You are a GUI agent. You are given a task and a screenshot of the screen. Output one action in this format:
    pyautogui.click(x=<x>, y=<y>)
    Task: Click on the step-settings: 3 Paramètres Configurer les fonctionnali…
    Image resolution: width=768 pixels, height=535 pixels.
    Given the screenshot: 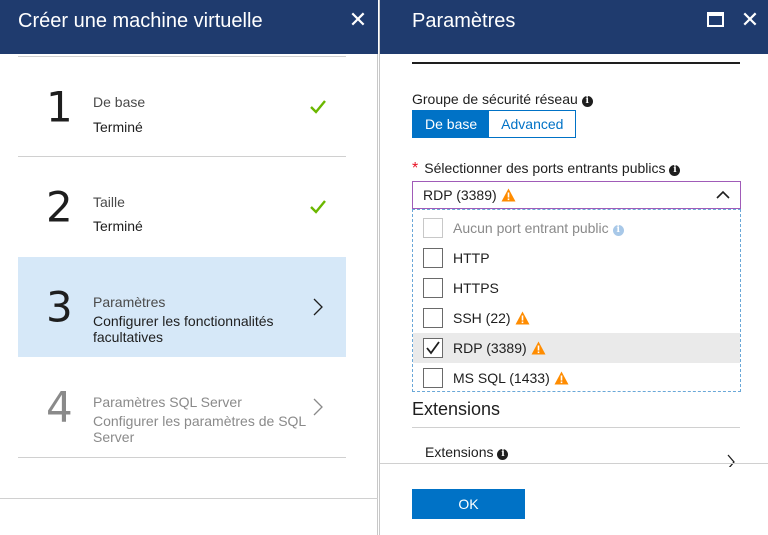 What is the action you would take?
    pyautogui.click(x=182, y=307)
    